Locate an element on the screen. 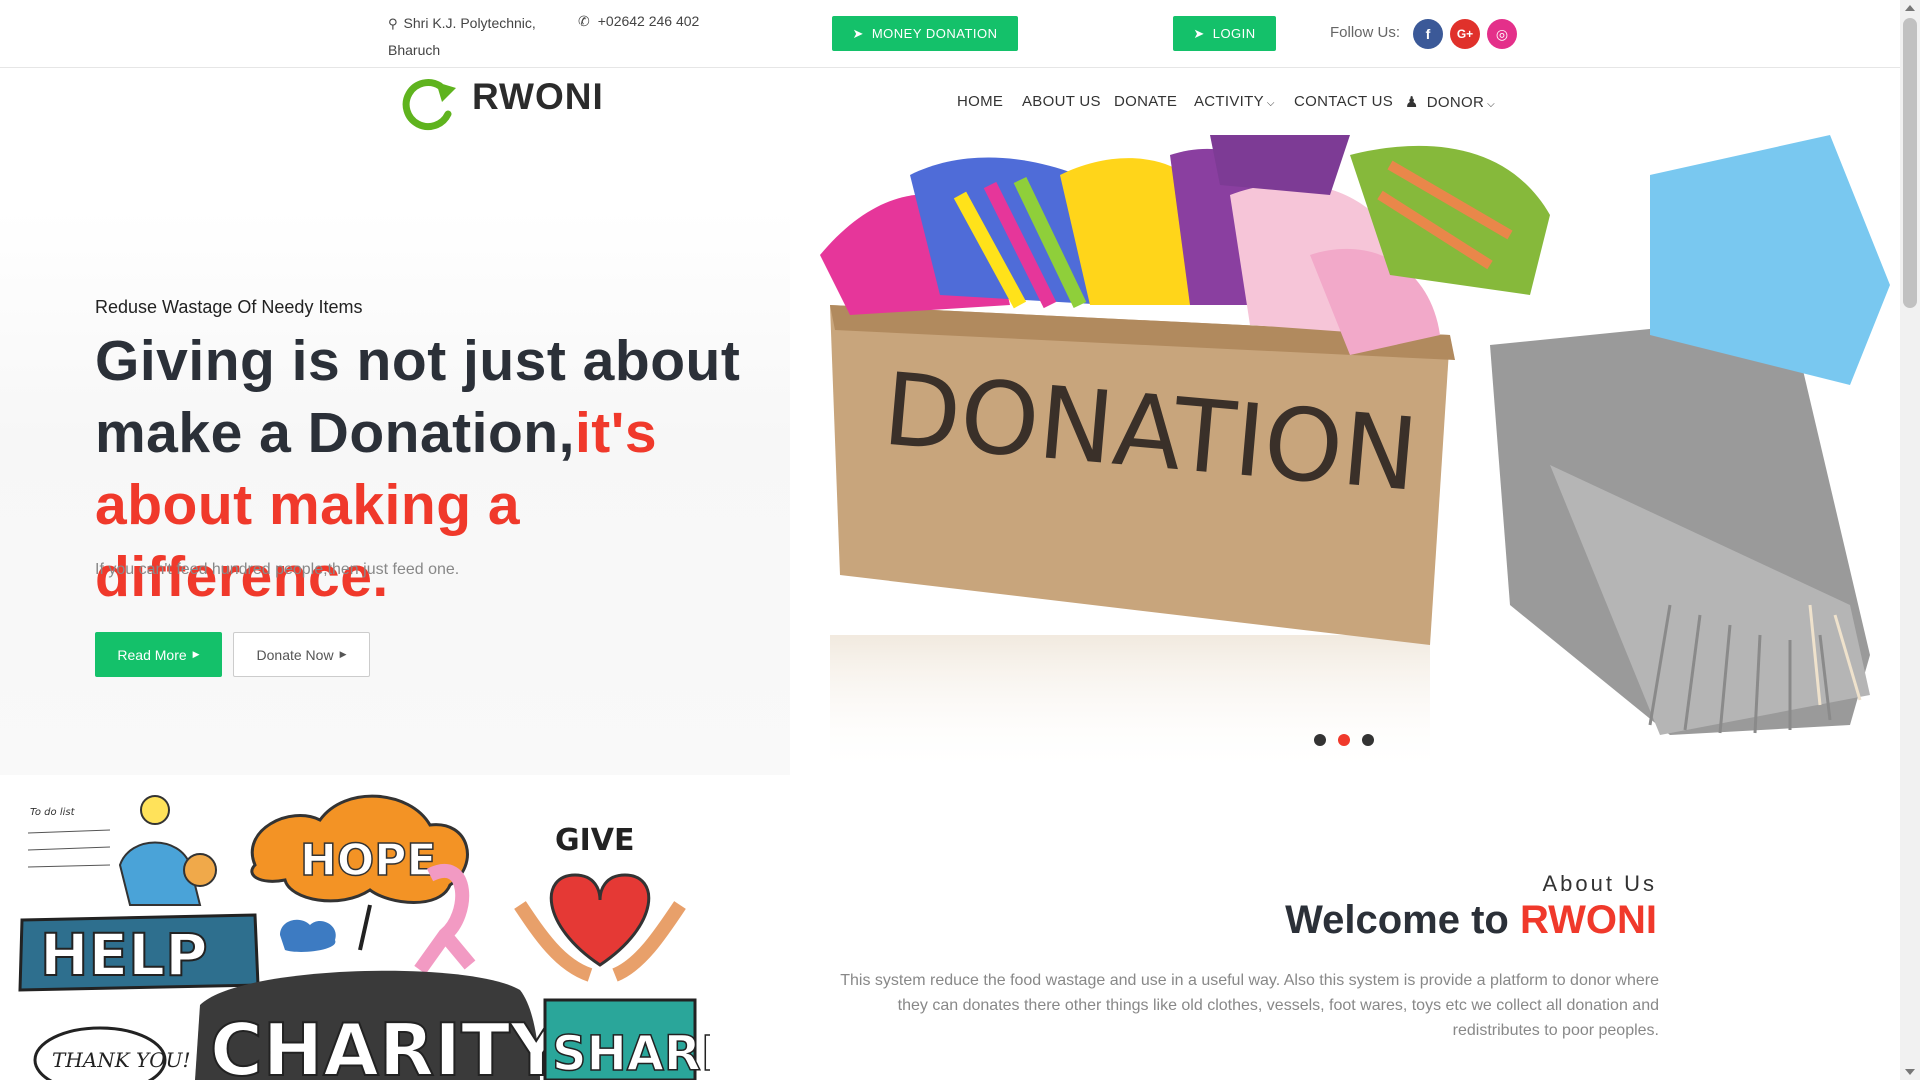 The height and width of the screenshot is (1080, 1920). help-text: HELP is located at coordinates (124, 955).